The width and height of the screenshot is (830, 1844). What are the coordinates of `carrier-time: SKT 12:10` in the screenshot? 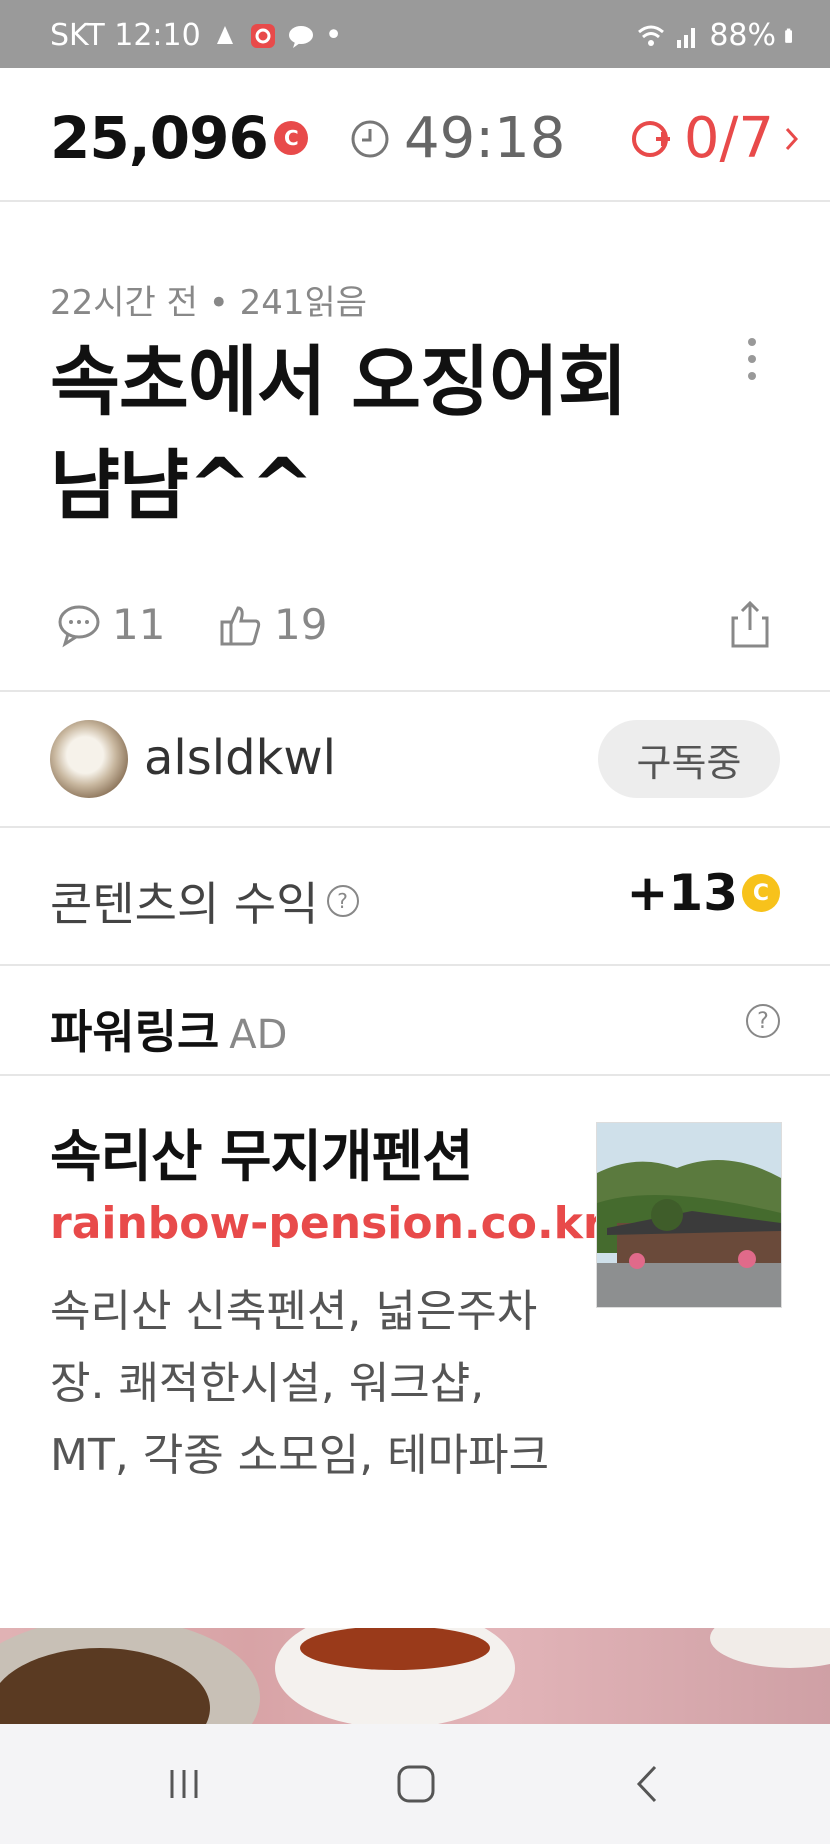 It's located at (125, 35).